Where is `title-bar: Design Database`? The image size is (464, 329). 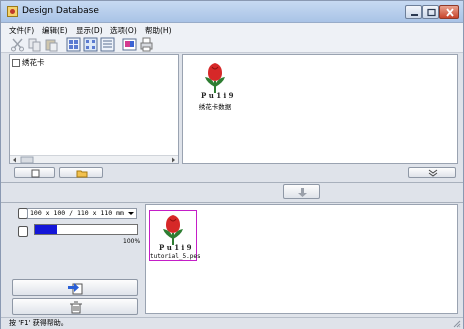 title-bar: Design Database is located at coordinates (232, 12).